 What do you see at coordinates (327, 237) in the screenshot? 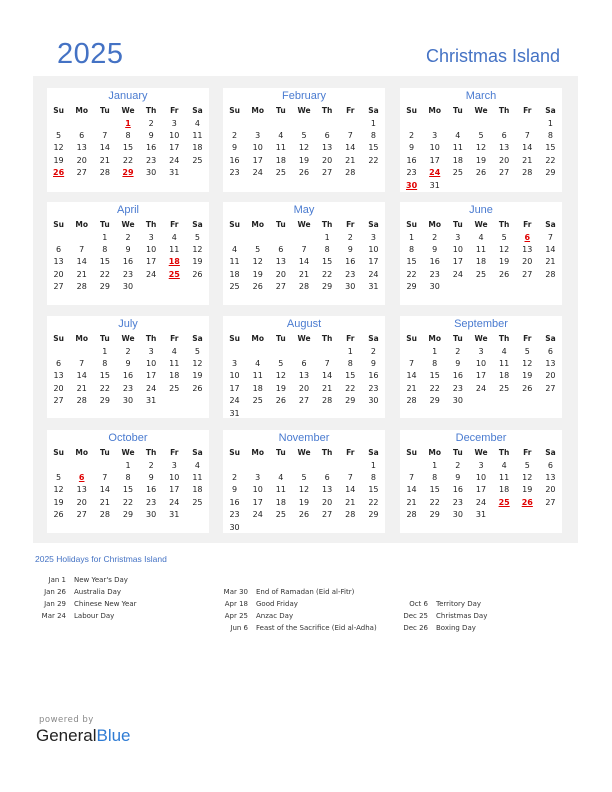
I see `day-cell: 1` at bounding box center [327, 237].